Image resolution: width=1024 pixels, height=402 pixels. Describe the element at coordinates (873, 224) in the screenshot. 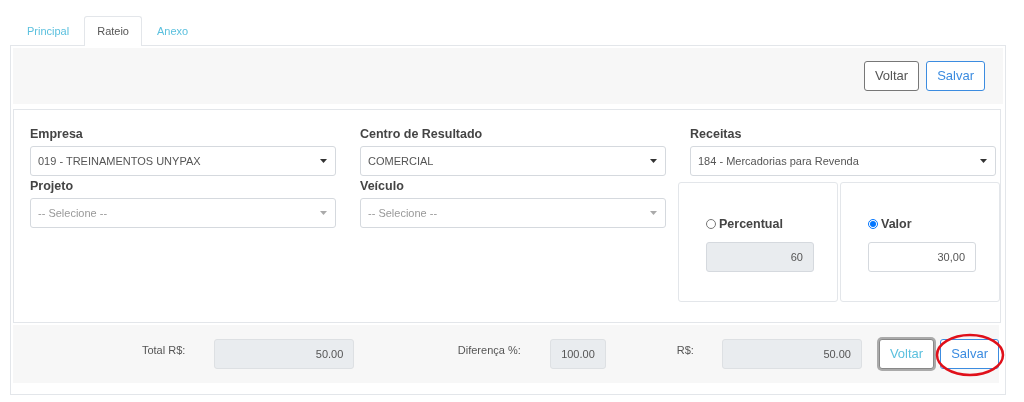

I see `radio-button` at that location.